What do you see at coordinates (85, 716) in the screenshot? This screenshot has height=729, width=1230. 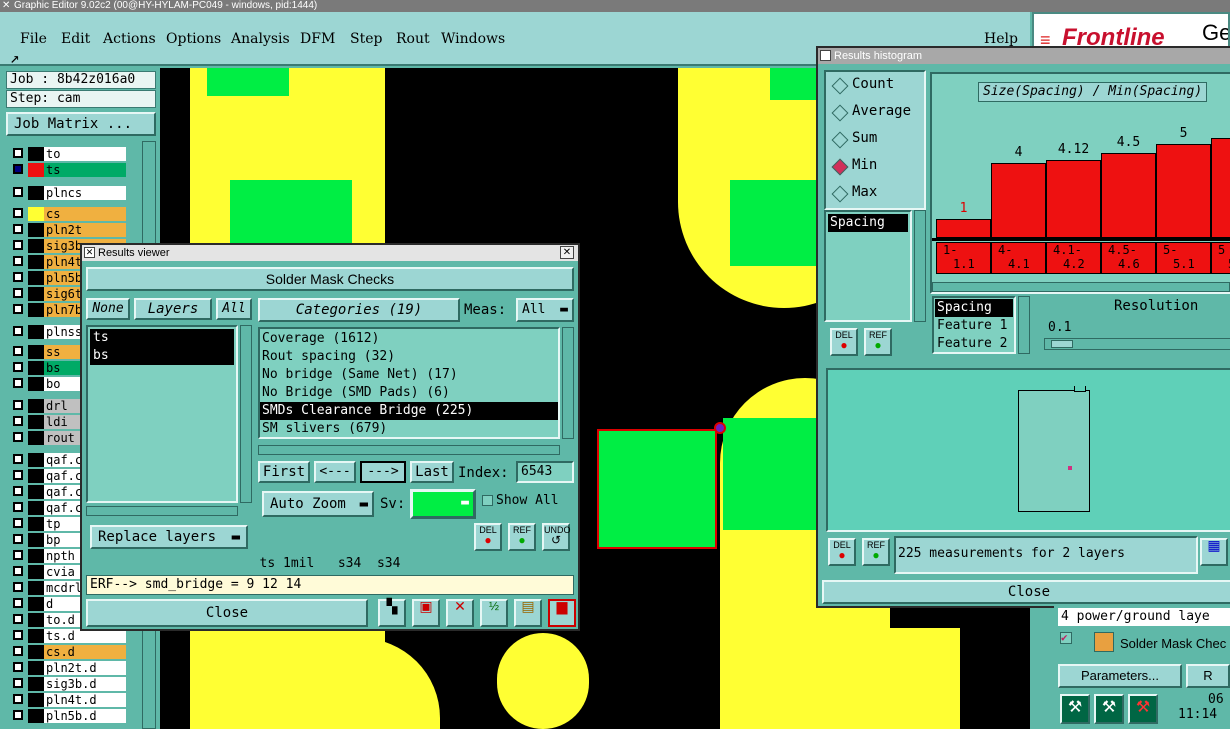 I see `layer-name: pln5b.d` at bounding box center [85, 716].